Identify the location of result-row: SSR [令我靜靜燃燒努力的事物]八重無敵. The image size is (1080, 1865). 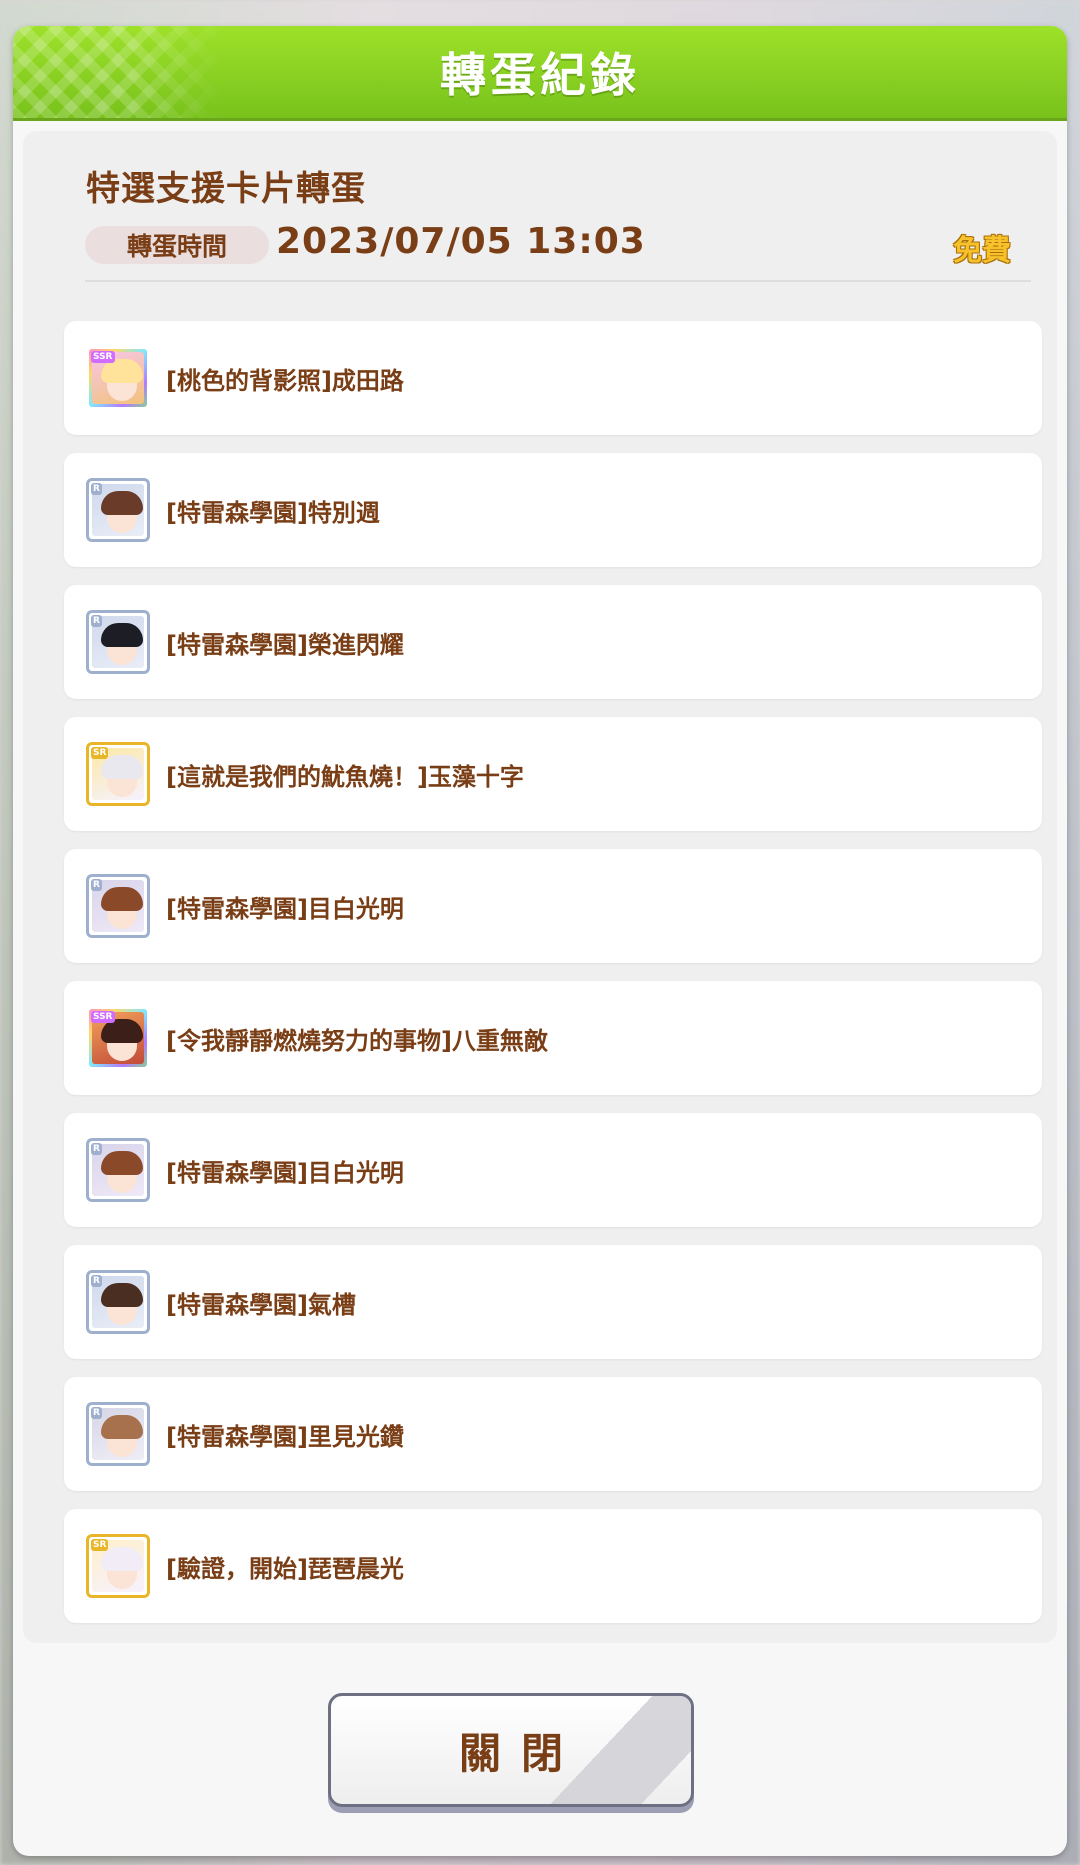
(553, 1038).